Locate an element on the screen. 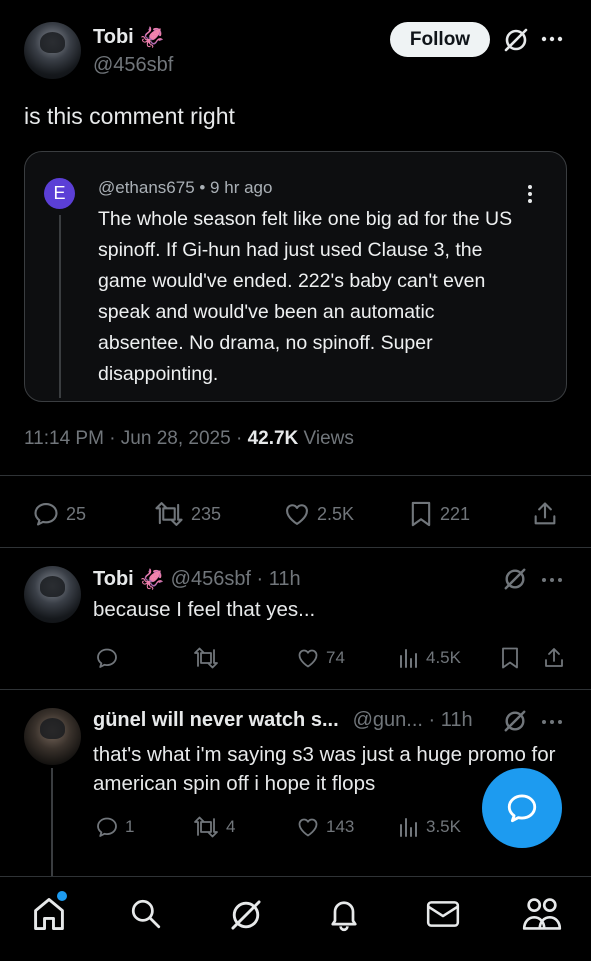 The height and width of the screenshot is (961, 591). like-count: 143 is located at coordinates (340, 826).